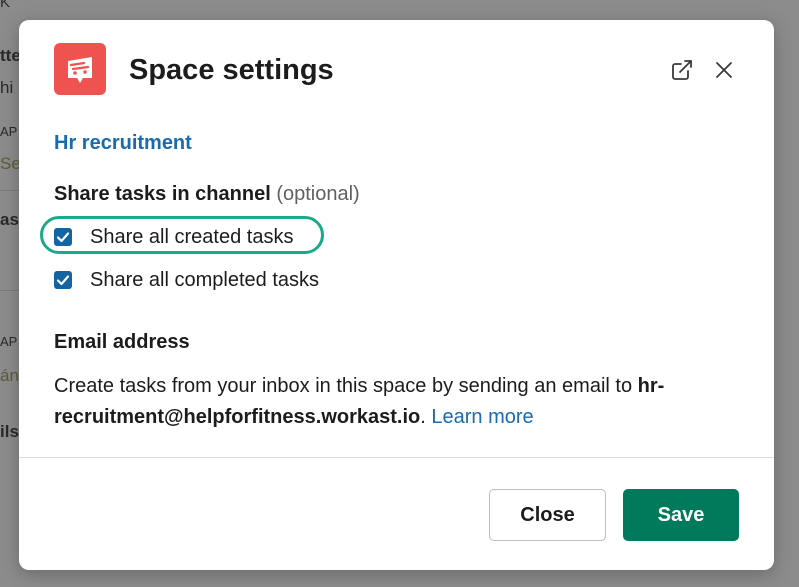  I want to click on share-created-tasks-option: Share all created tasks, so click(173, 237).